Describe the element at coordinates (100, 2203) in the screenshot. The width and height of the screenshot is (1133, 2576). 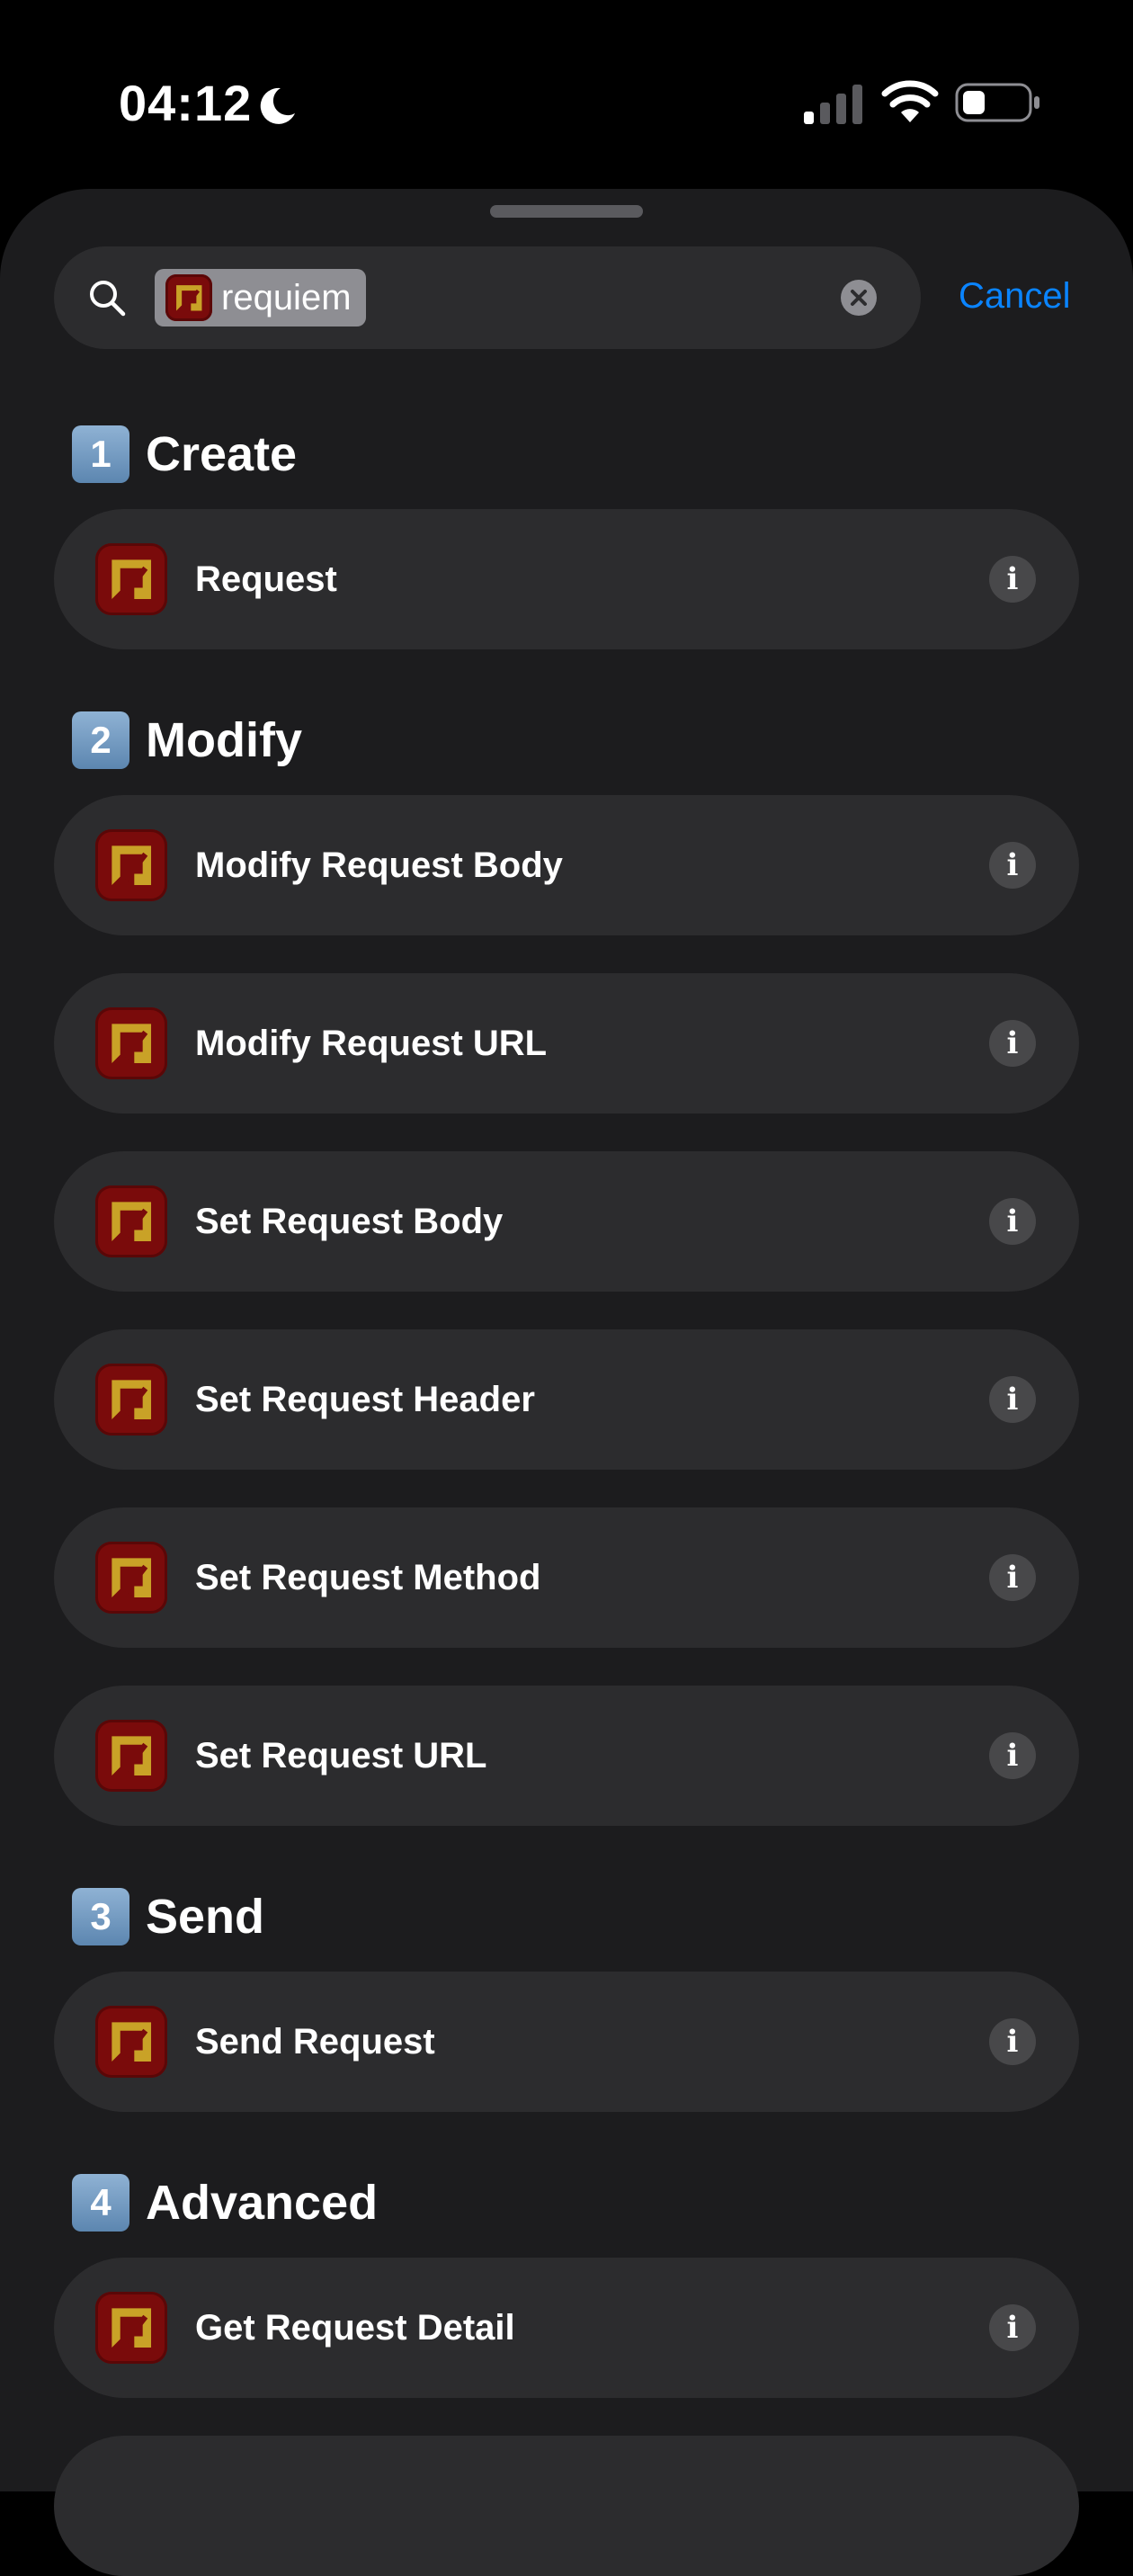
I see `keycap-number-icon: 4` at that location.